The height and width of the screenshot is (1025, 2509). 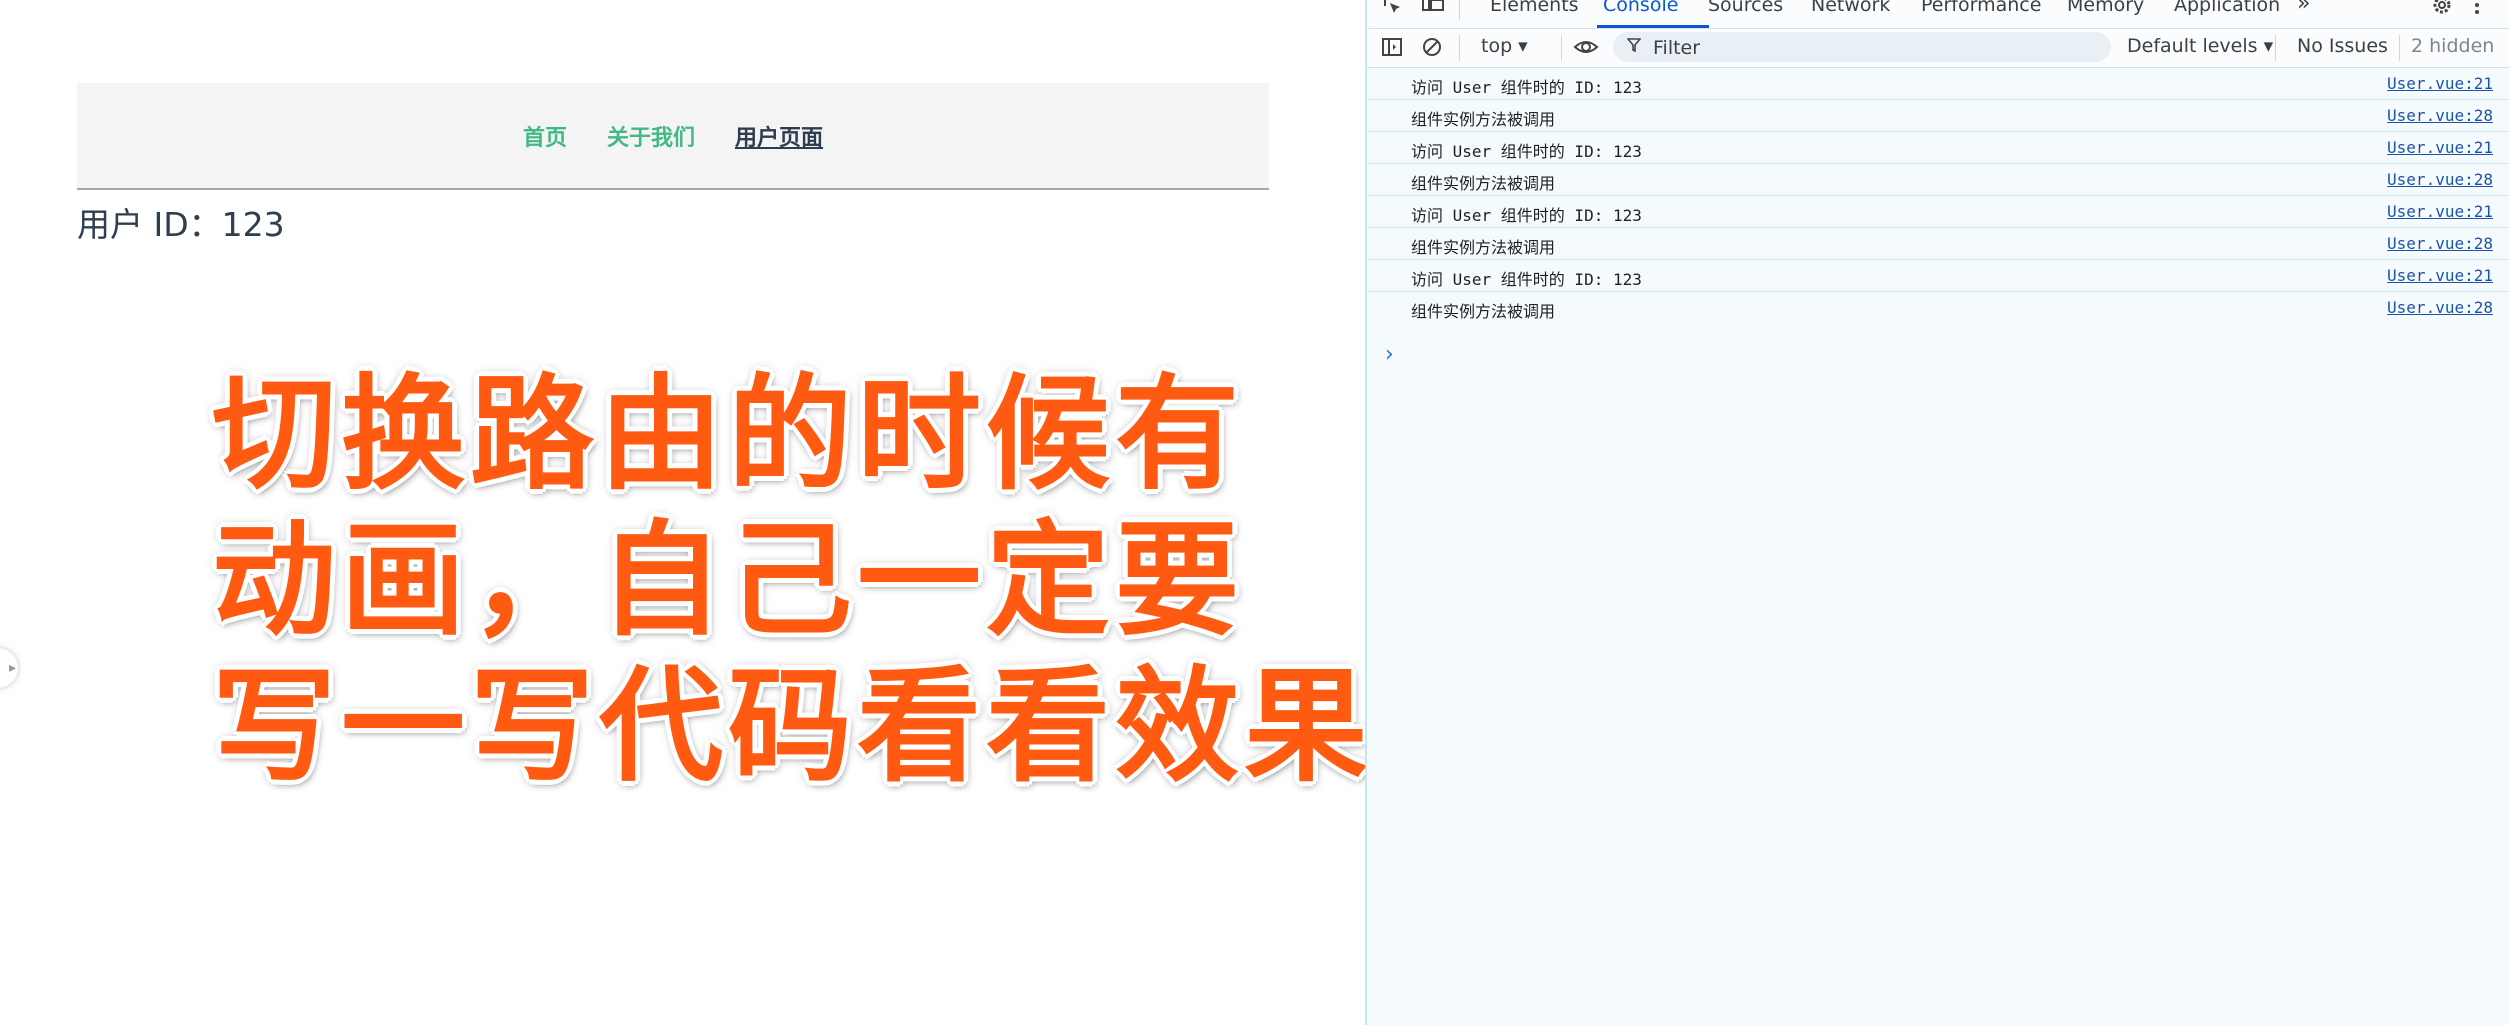 I want to click on tab-performance: Performance, so click(x=1981, y=8).